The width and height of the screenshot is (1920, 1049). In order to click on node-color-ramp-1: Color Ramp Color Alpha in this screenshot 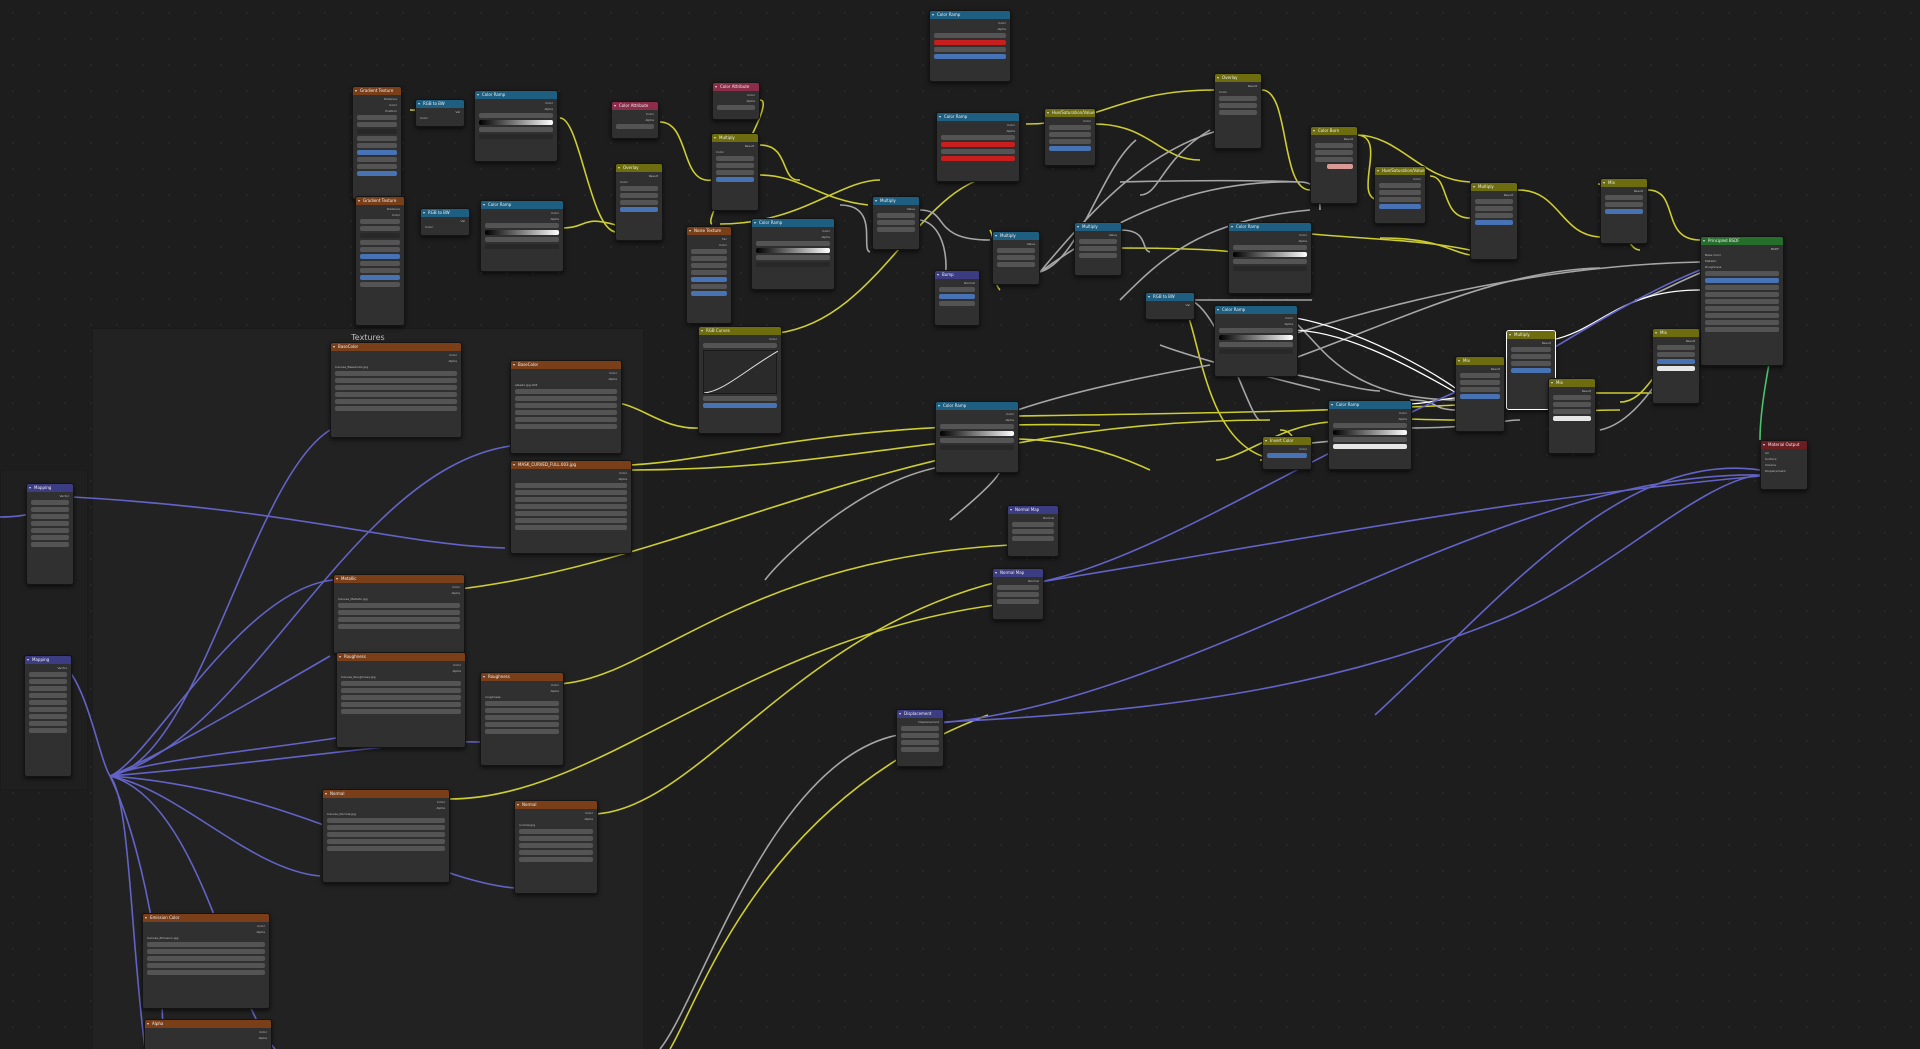, I will do `click(516, 126)`.